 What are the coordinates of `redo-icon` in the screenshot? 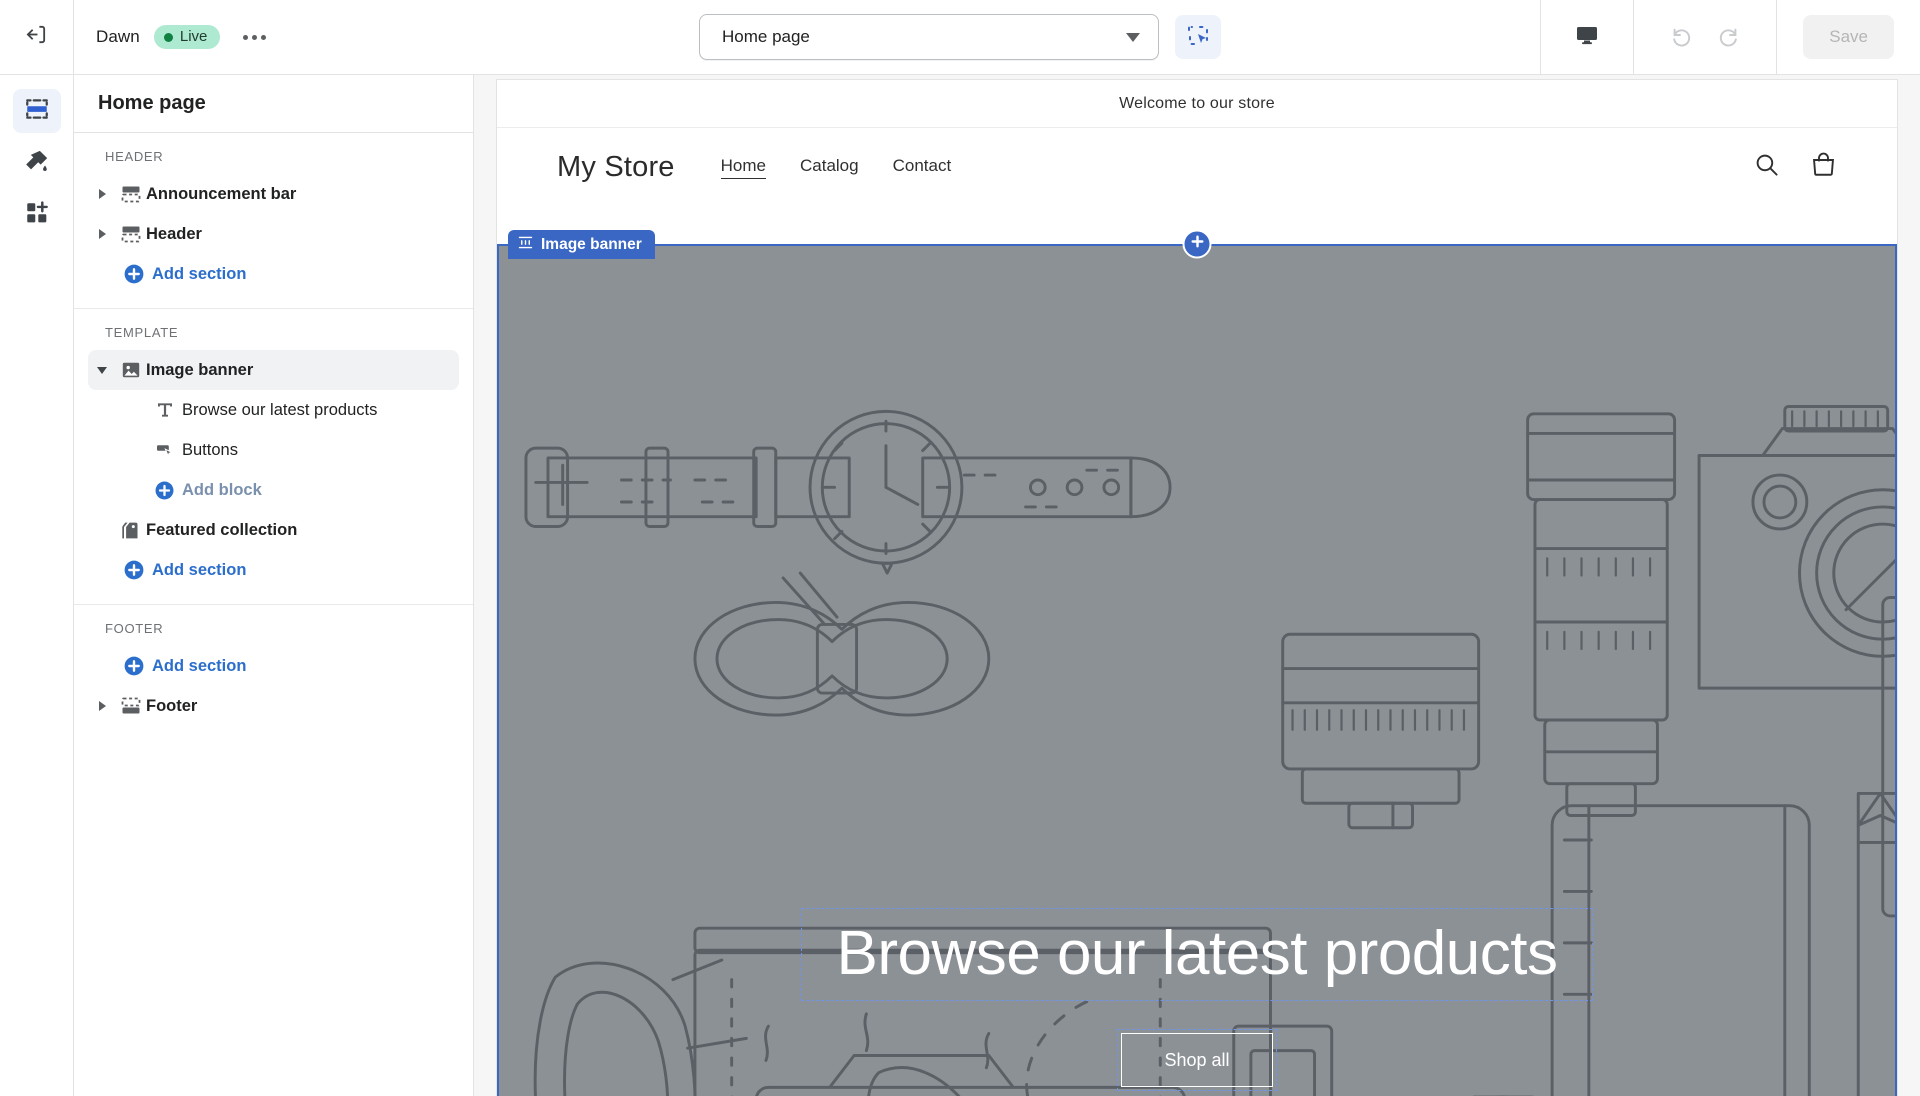 It's located at (1730, 37).